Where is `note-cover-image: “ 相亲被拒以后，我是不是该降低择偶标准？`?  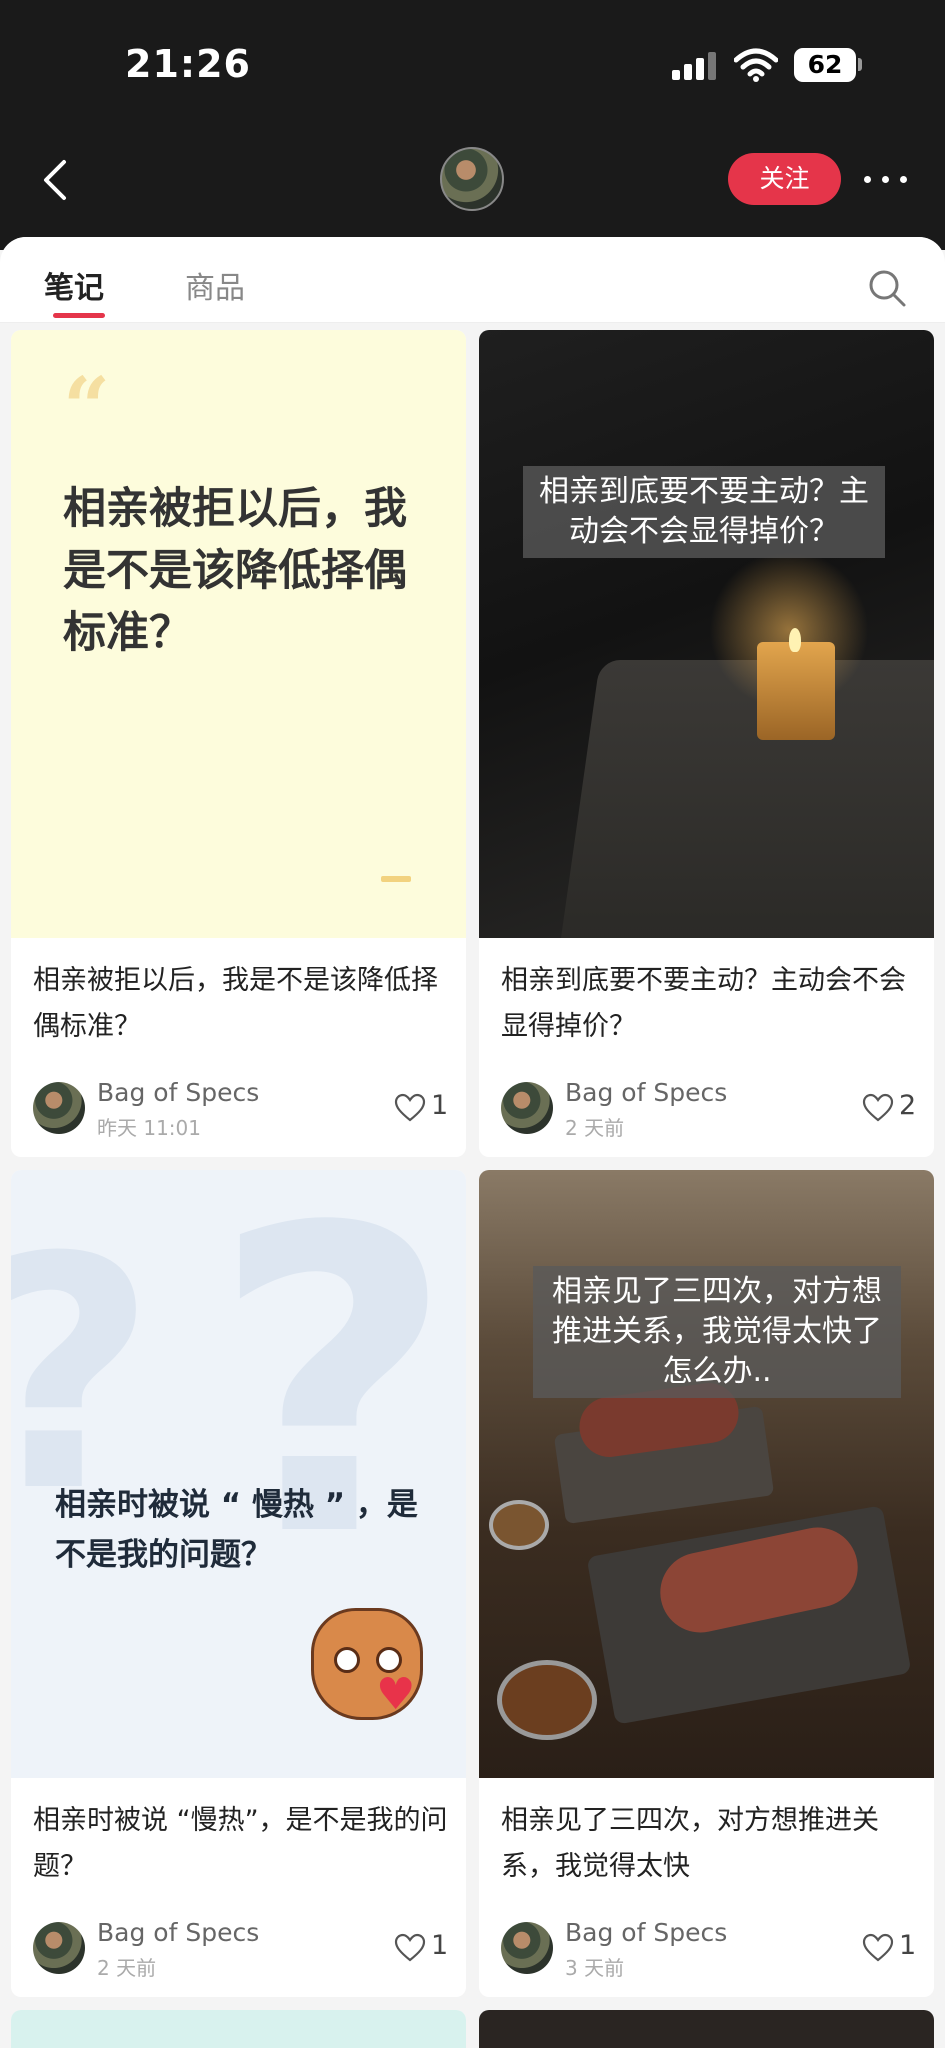 note-cover-image: “ 相亲被拒以后，我是不是该降低择偶标准？ is located at coordinates (238, 634).